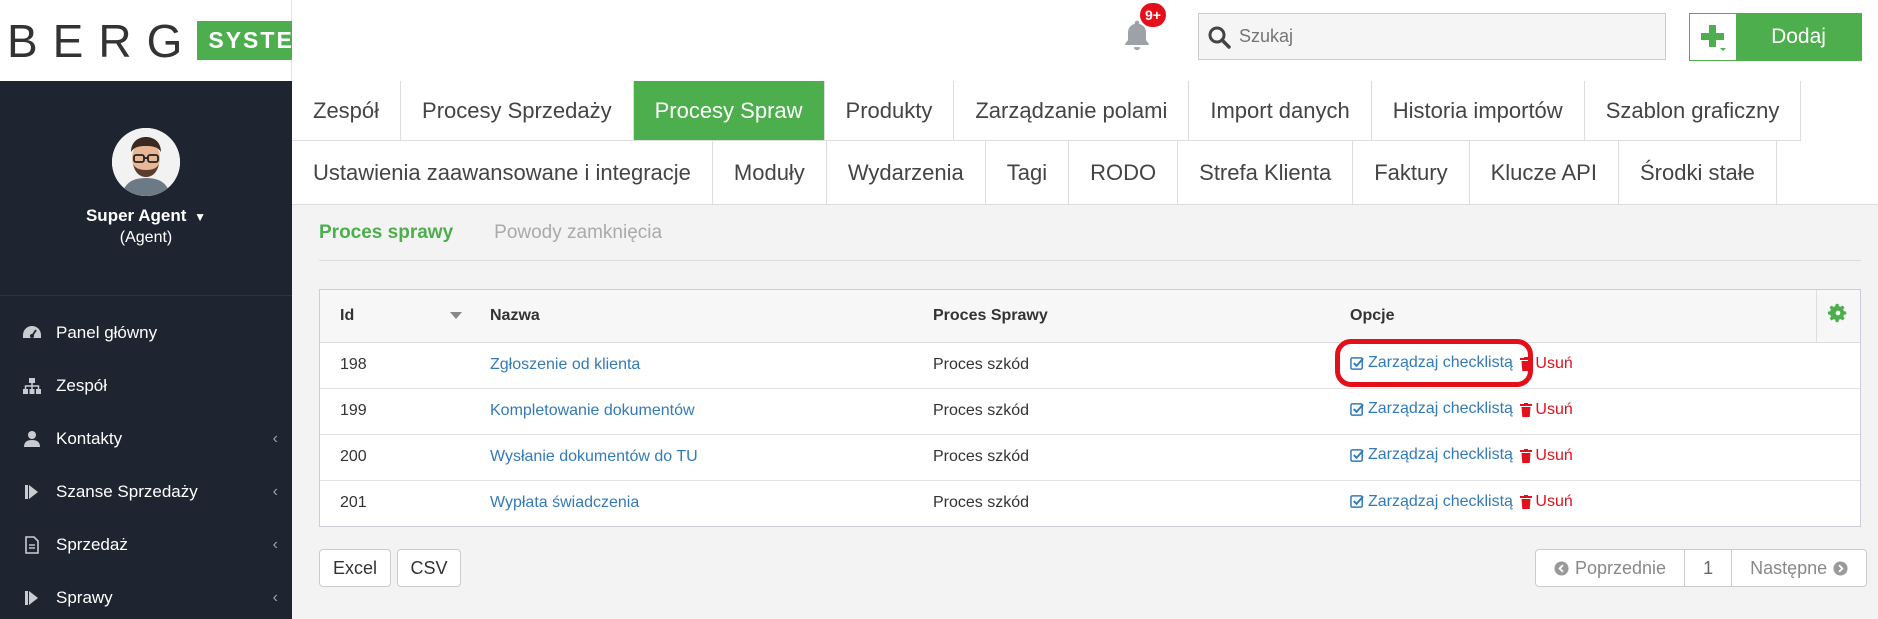 The height and width of the screenshot is (619, 1878). I want to click on row-name-link: Wysłanie dokumentów do TU, so click(594, 456).